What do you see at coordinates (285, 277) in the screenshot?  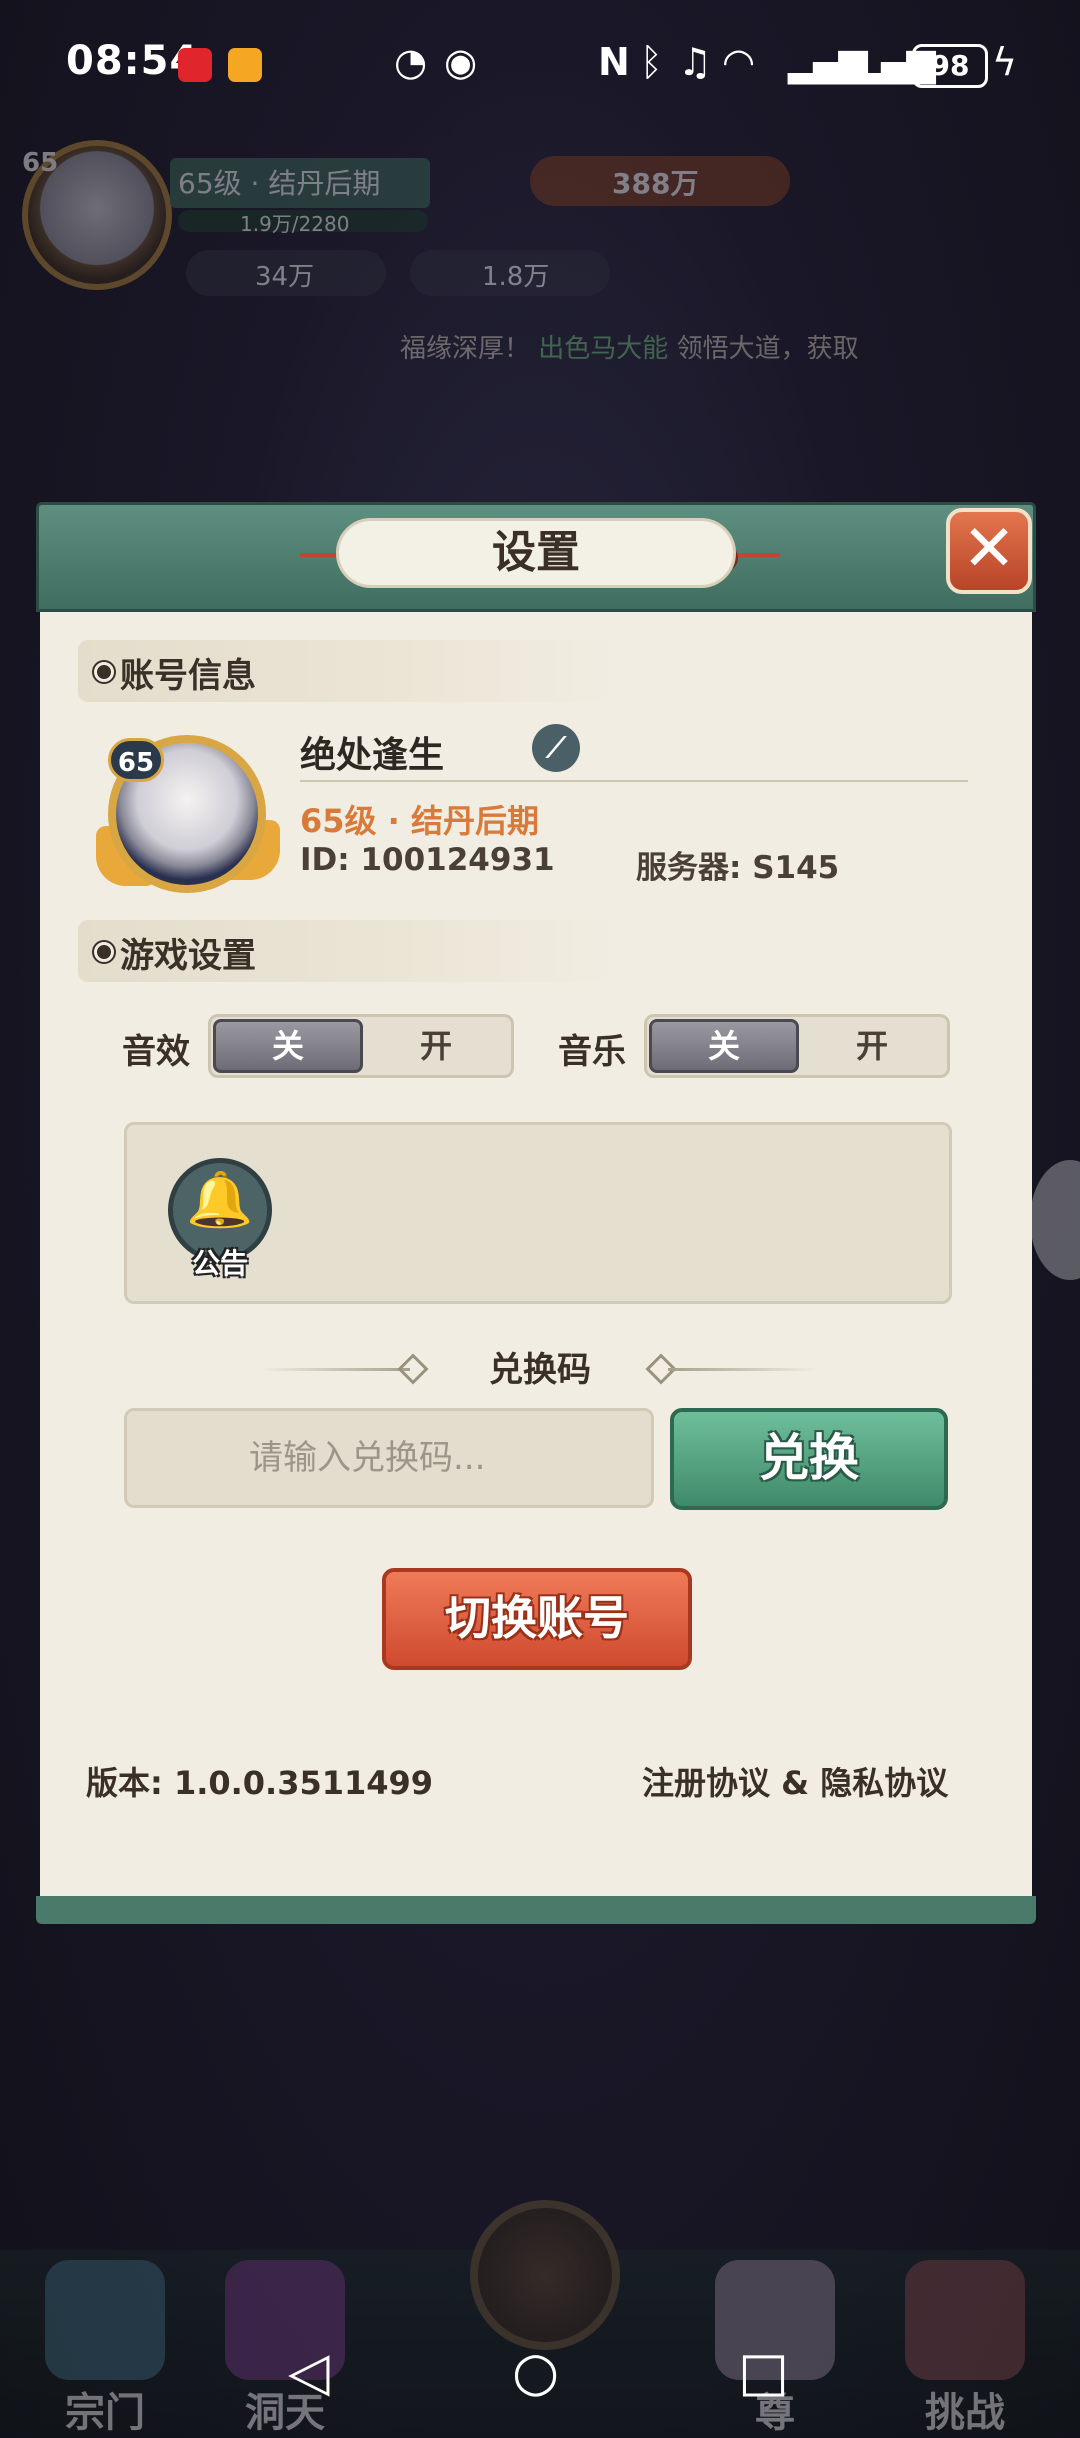 I see `hud-gems: 34万` at bounding box center [285, 277].